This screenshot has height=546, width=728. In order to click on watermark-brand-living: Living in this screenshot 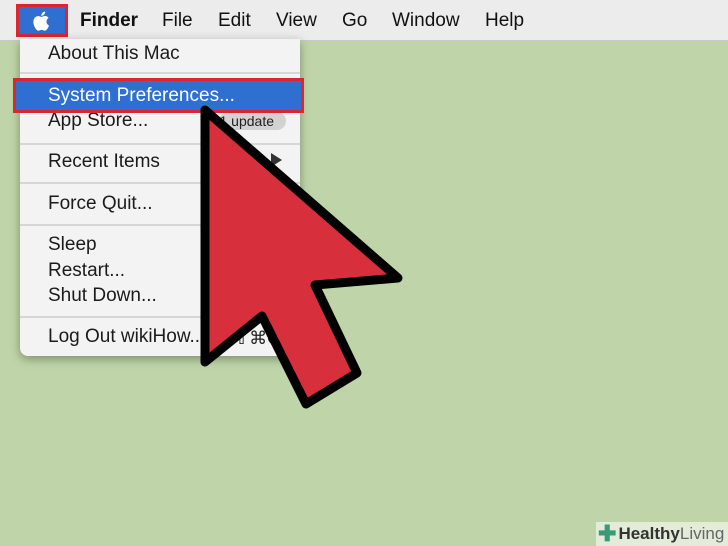, I will do `click(702, 533)`.